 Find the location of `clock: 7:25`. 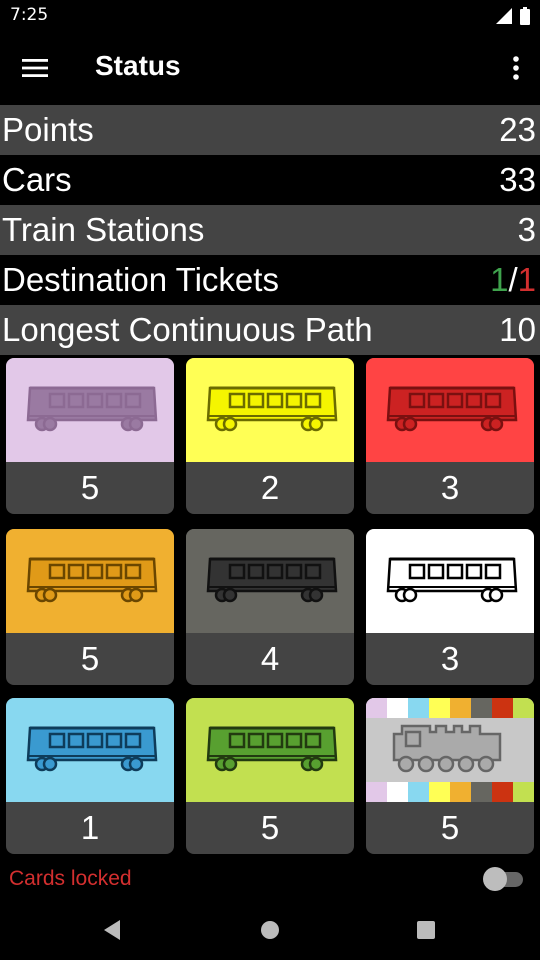

clock: 7:25 is located at coordinates (29, 15).